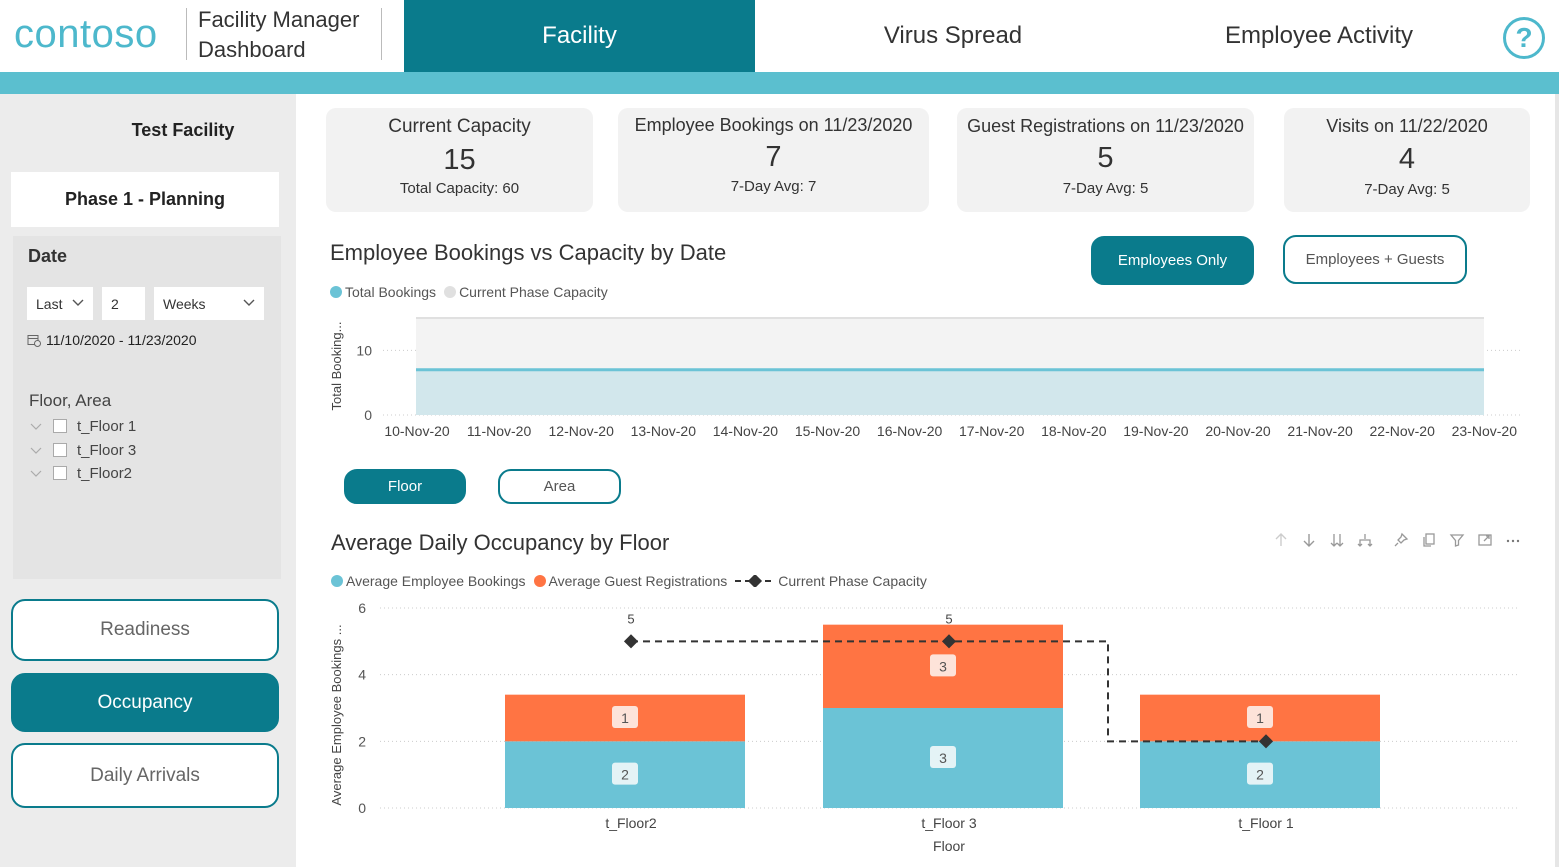 The width and height of the screenshot is (1559, 867). I want to click on legend-item: Average Guest Registrations, so click(630, 581).